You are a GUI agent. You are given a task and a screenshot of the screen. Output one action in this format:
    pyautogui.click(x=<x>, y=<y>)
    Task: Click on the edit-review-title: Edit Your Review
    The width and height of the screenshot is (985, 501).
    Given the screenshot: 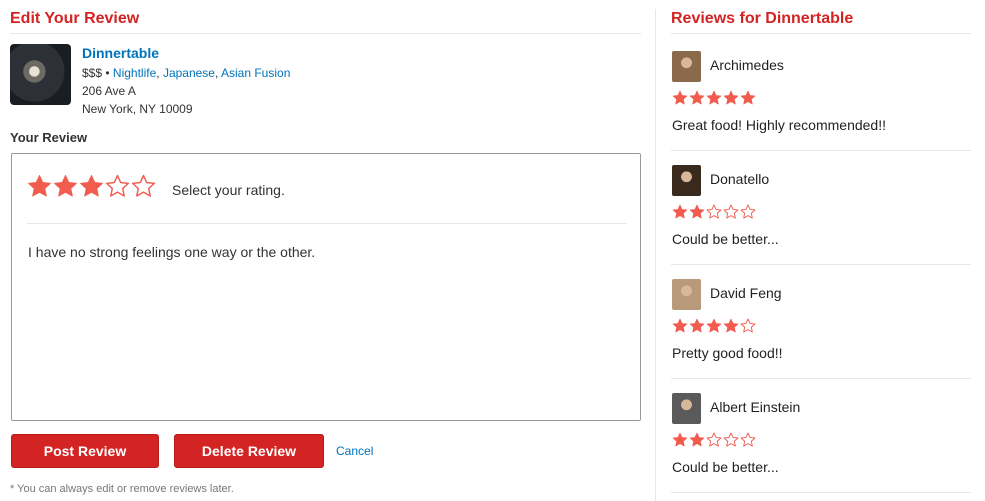 What is the action you would take?
    pyautogui.click(x=75, y=18)
    